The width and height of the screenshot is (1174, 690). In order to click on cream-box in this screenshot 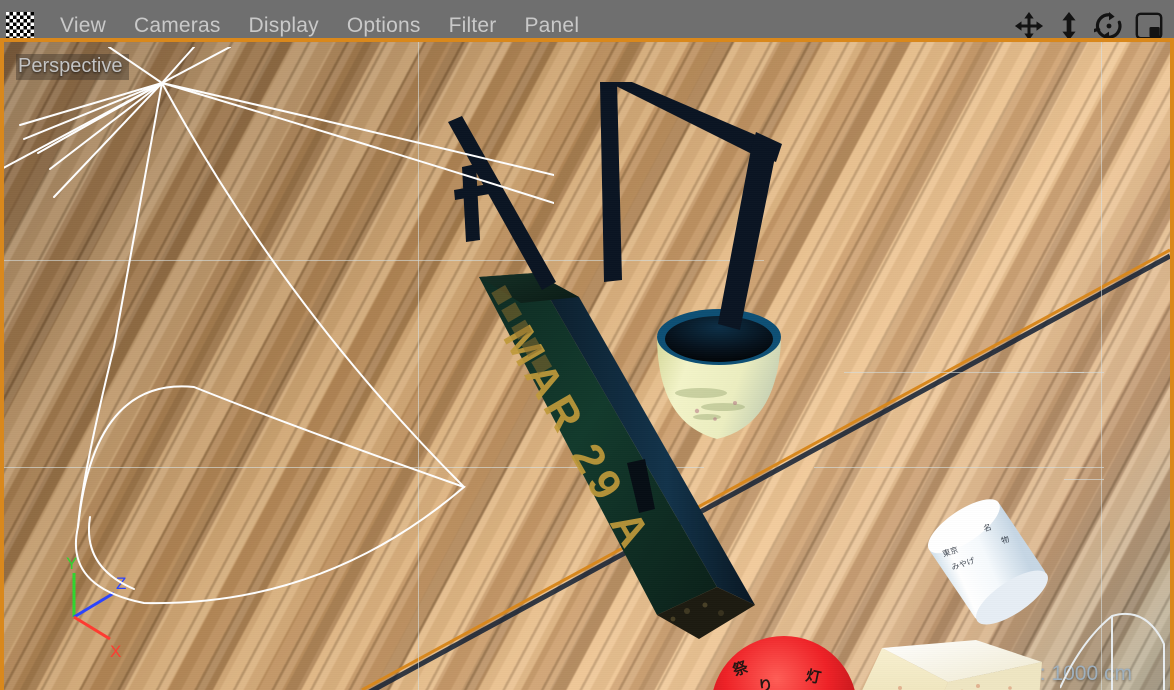, I will do `click(952, 665)`.